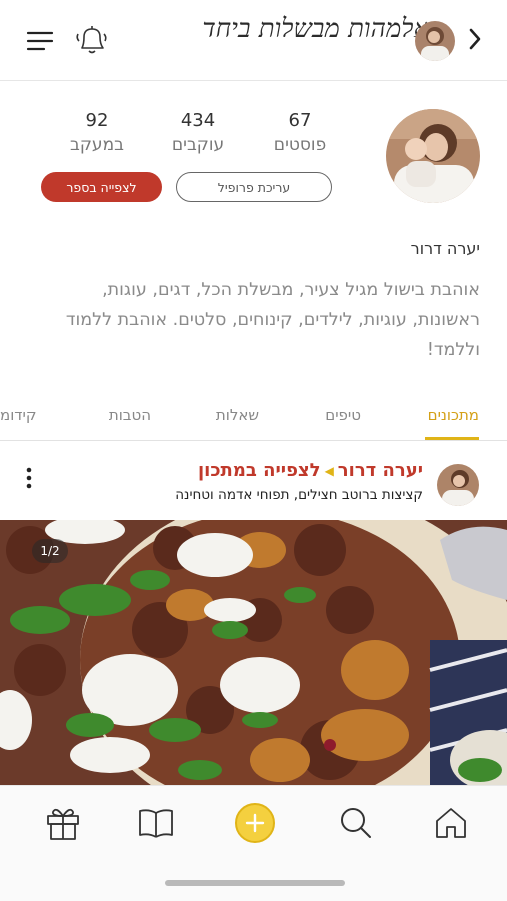 The height and width of the screenshot is (901, 507). I want to click on app-title: אלמהות מבשלות ביחד, so click(315, 29).